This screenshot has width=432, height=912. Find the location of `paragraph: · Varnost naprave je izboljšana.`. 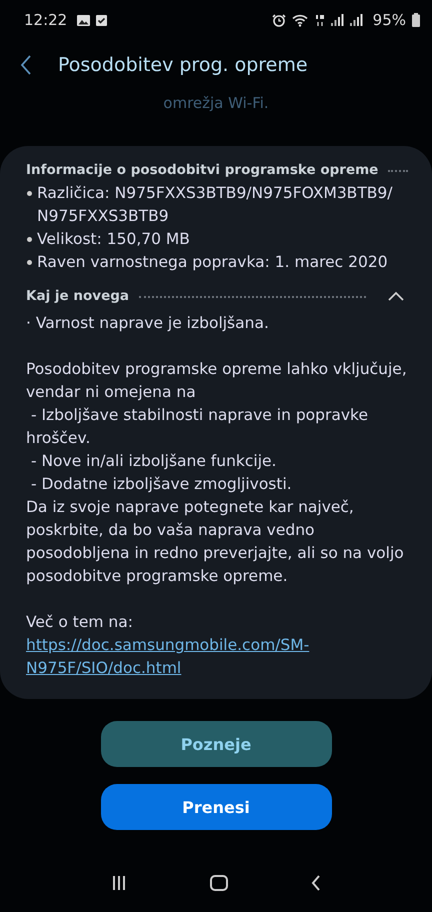

paragraph: · Varnost naprave je izboljšana. is located at coordinates (148, 323).